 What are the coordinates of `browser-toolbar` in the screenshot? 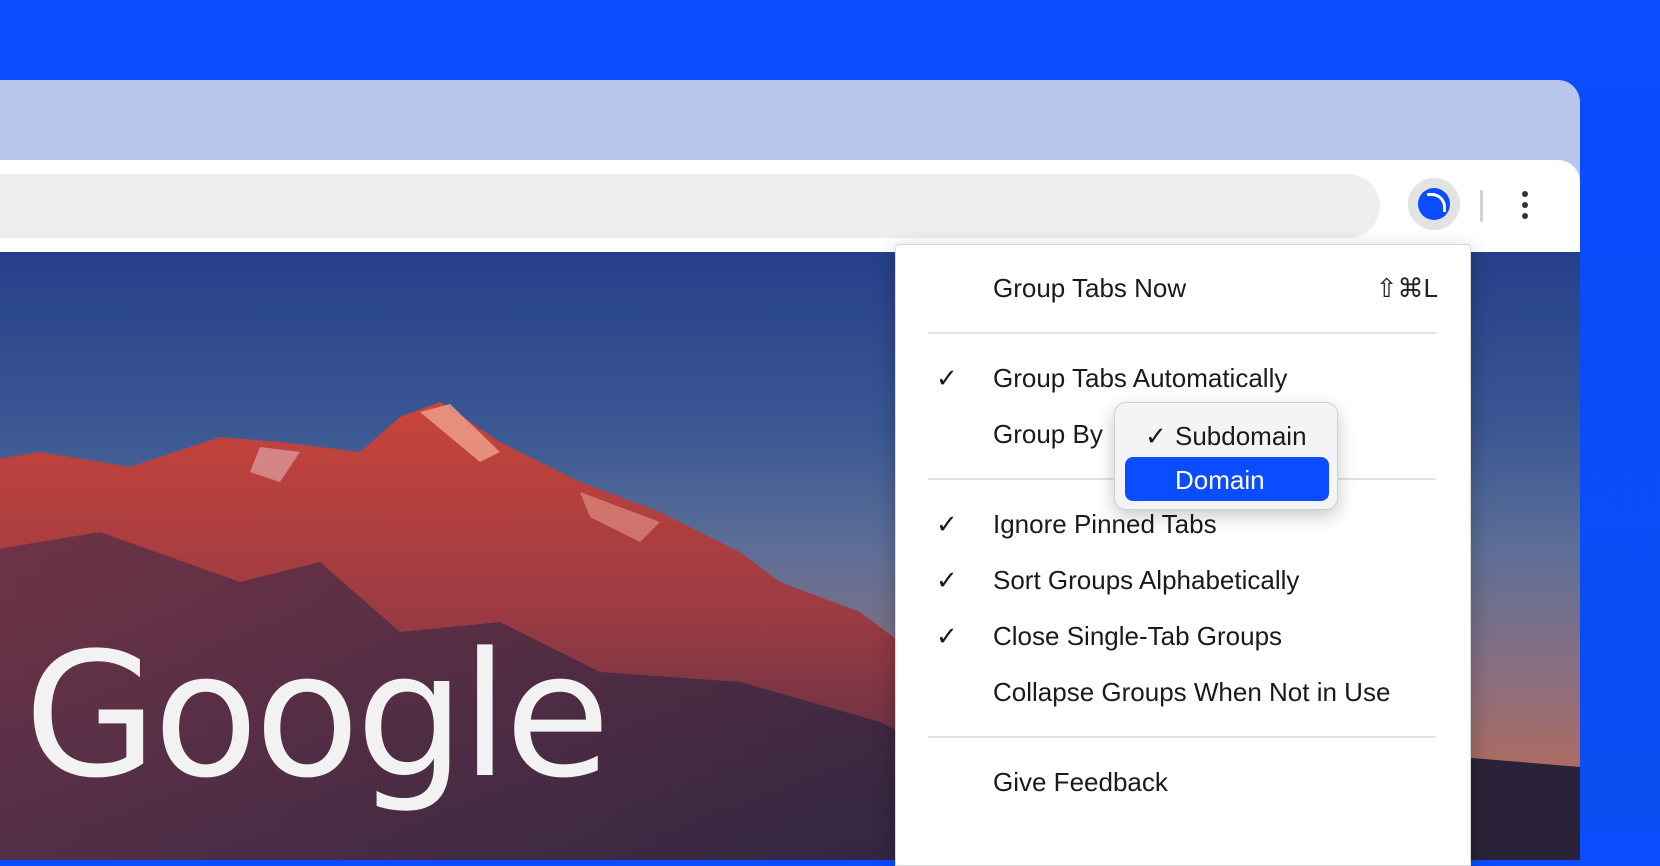 It's located at (790, 206).